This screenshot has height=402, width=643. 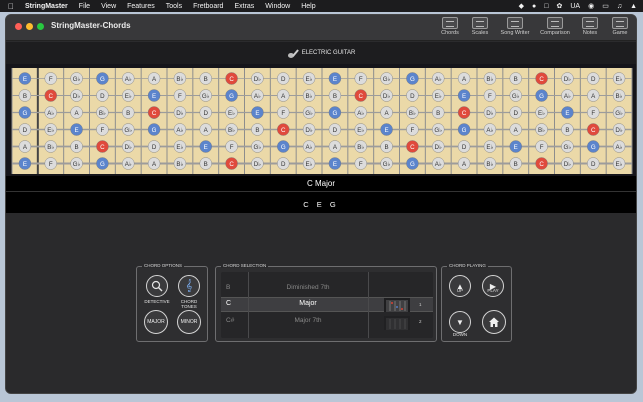 What do you see at coordinates (575, 6) in the screenshot?
I see `language-indicator: UA` at bounding box center [575, 6].